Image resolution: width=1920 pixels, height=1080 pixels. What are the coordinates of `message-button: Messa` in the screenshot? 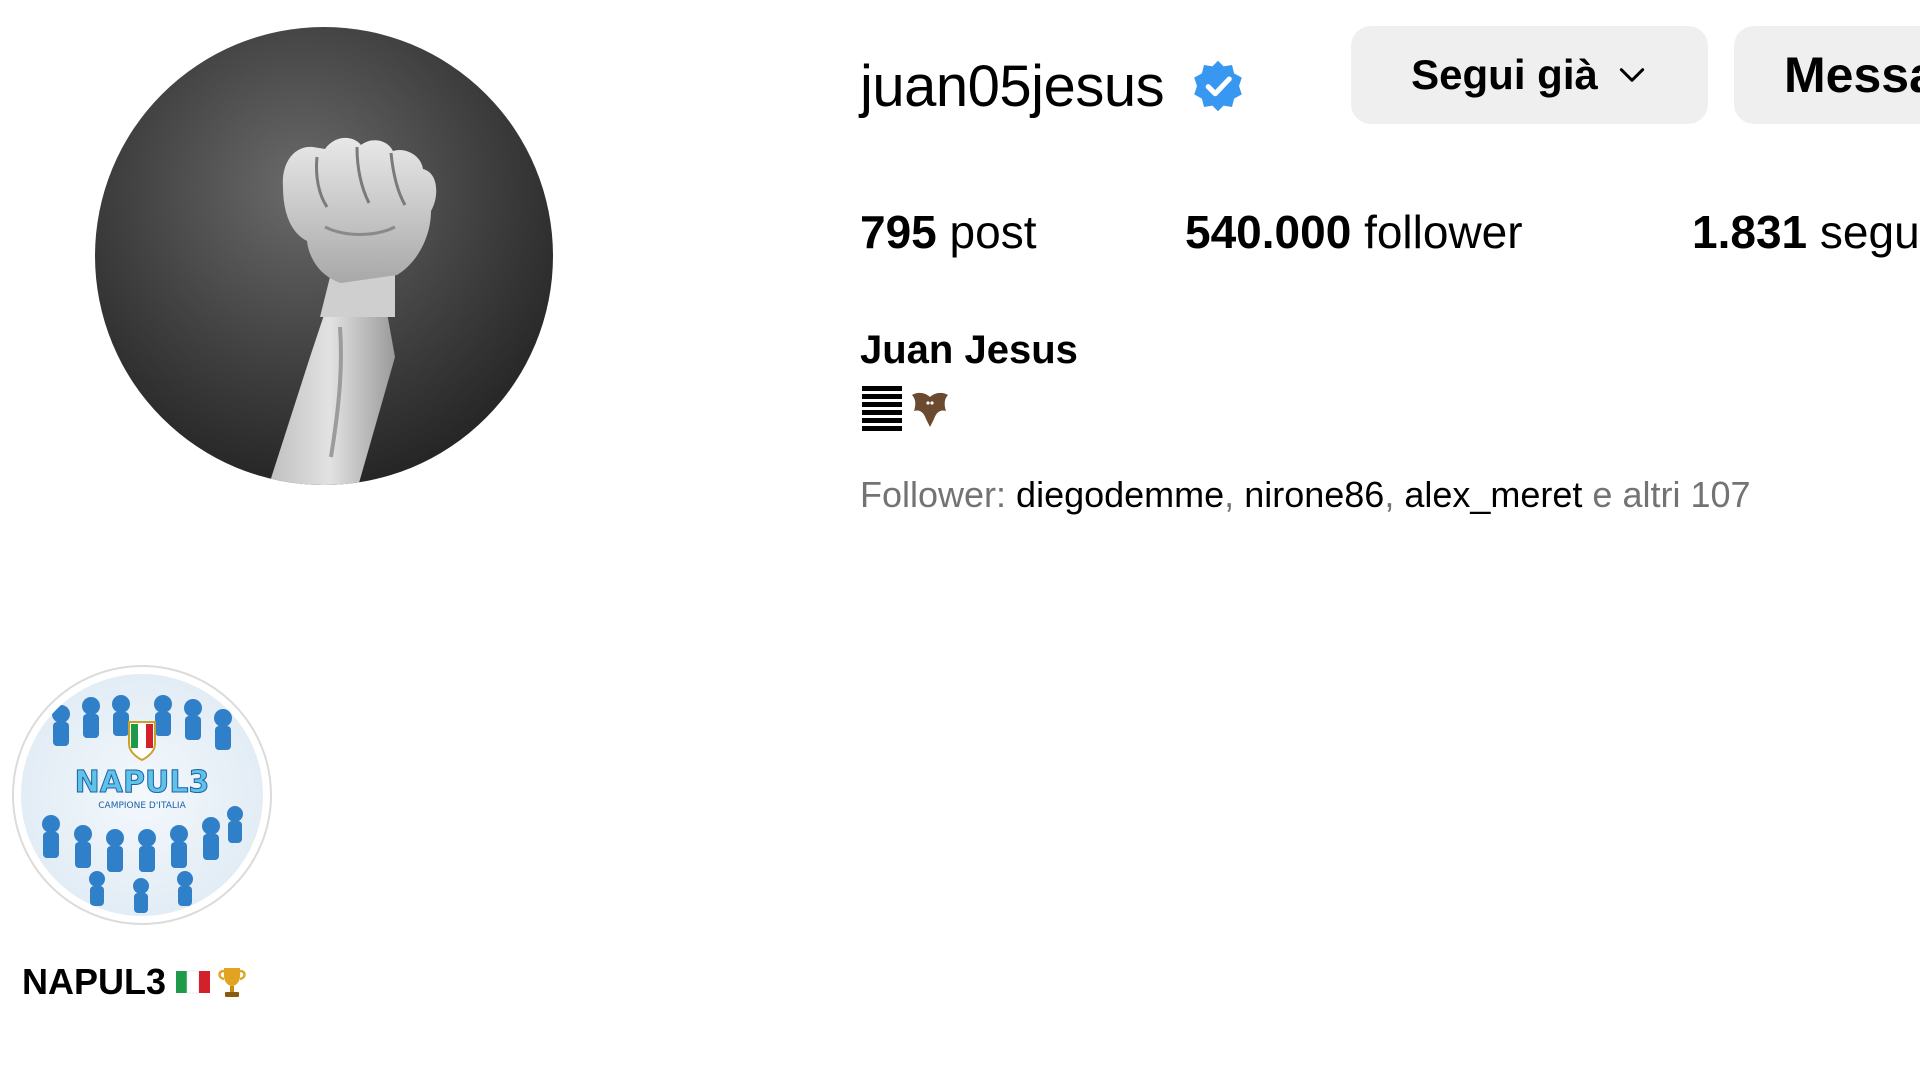 It's located at (1827, 75).